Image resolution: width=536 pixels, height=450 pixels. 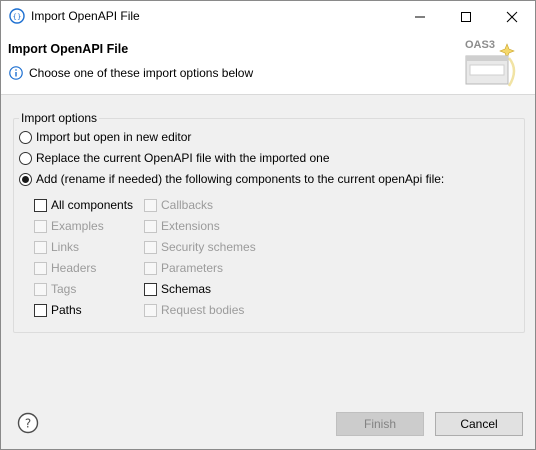 I want to click on checkbox-security-schemes: Security schemes, so click(x=200, y=247).